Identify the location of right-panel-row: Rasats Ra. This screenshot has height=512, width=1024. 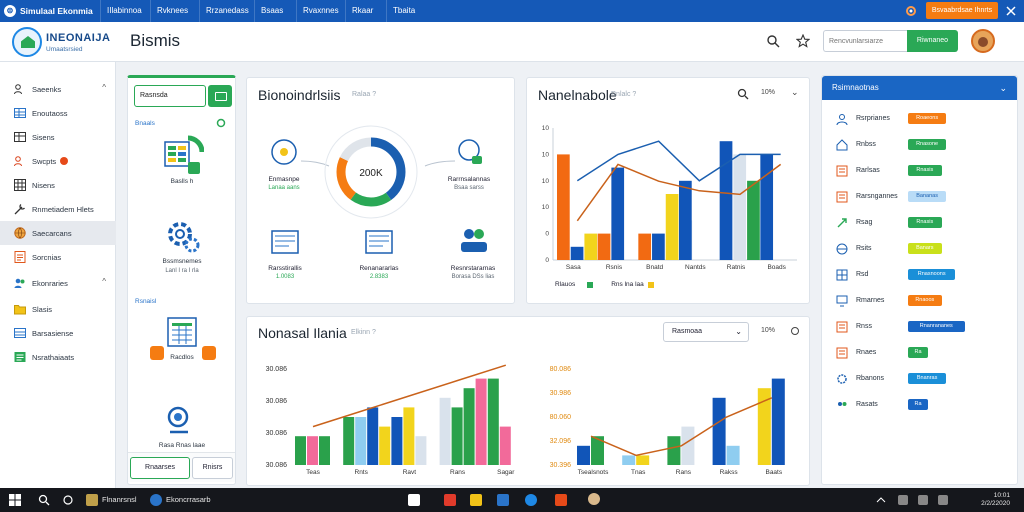
(919, 405).